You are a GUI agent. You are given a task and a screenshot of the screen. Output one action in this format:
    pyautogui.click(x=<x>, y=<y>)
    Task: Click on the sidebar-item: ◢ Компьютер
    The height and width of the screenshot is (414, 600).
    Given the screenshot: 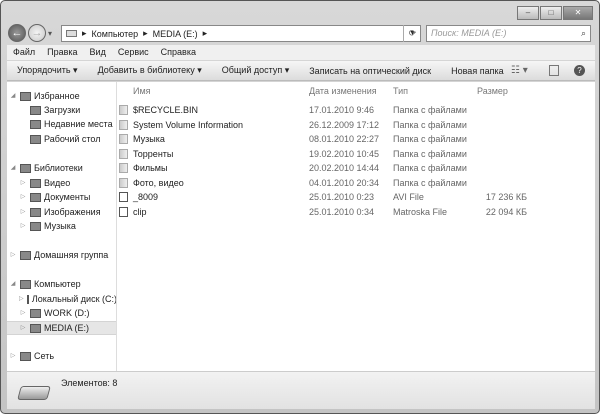 What is the action you would take?
    pyautogui.click(x=61, y=284)
    